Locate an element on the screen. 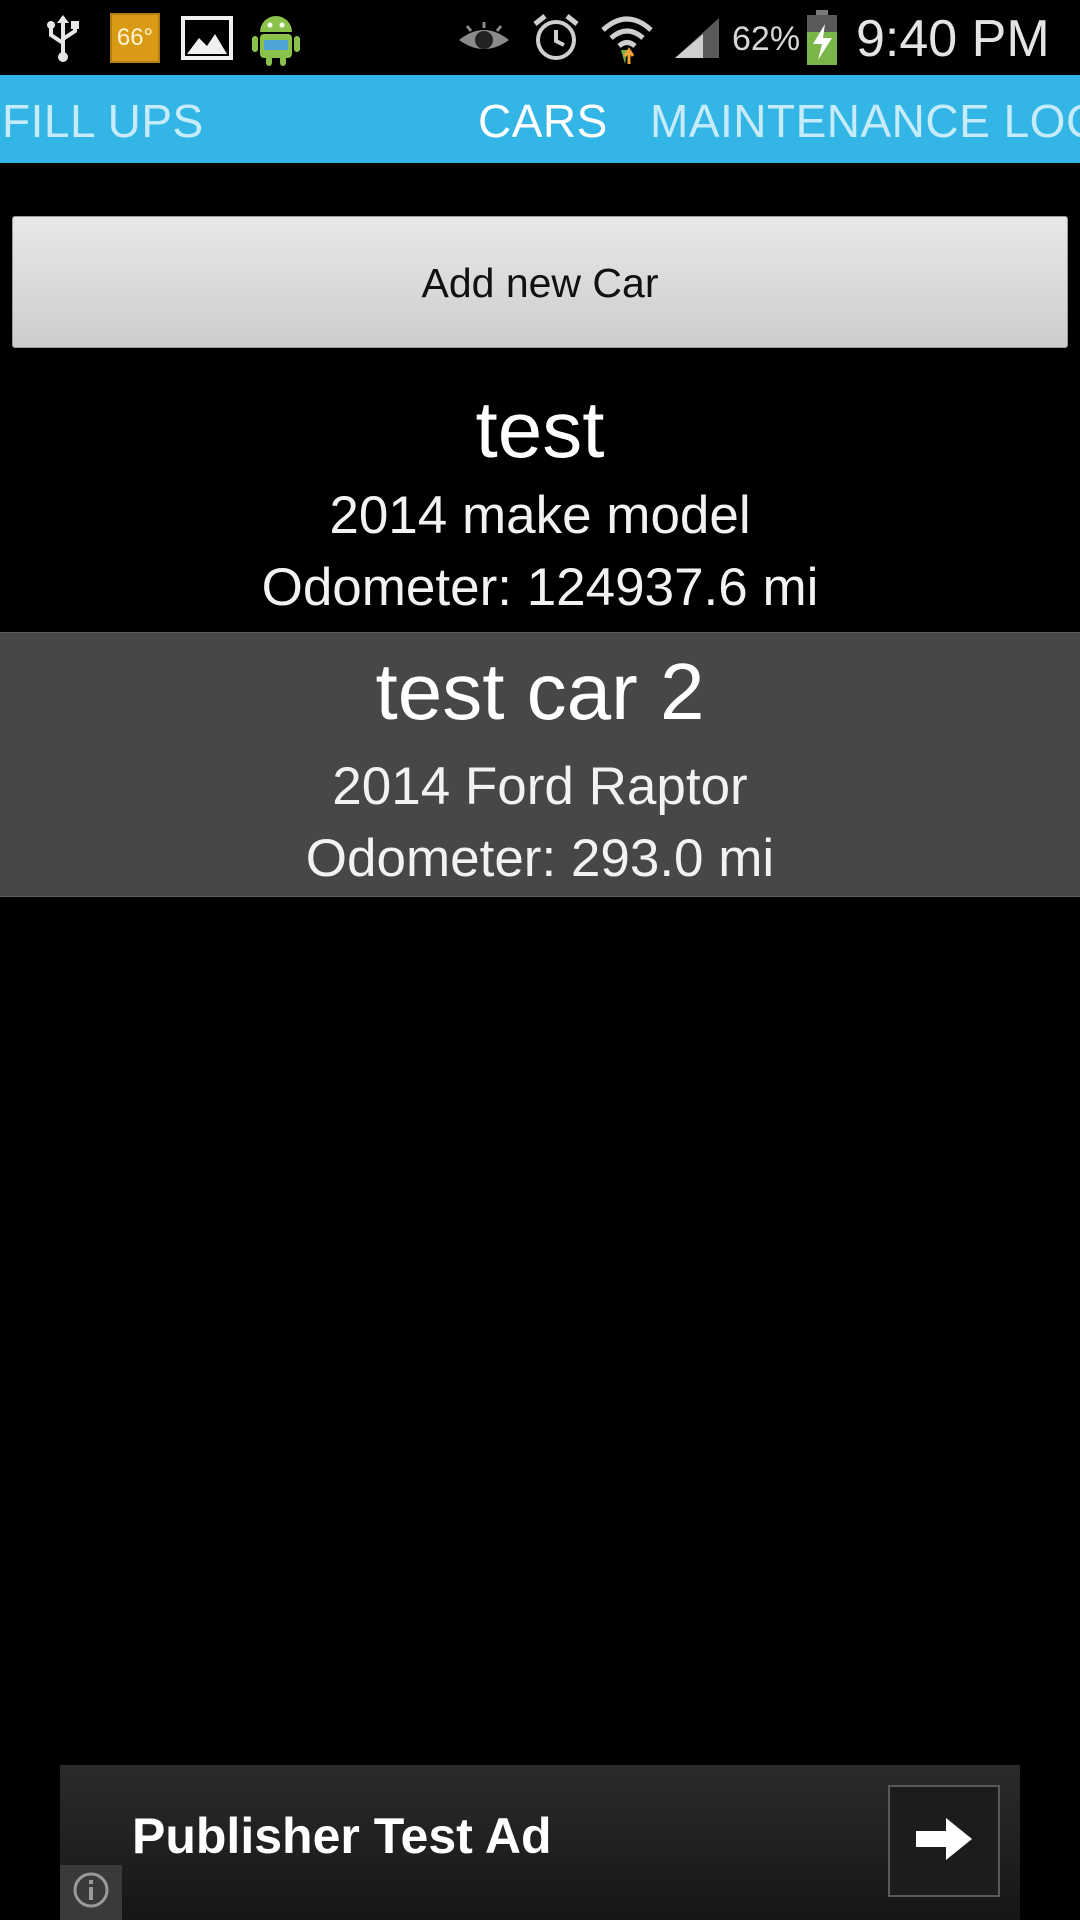 This screenshot has height=1920, width=1080. ad-open-button is located at coordinates (944, 1841).